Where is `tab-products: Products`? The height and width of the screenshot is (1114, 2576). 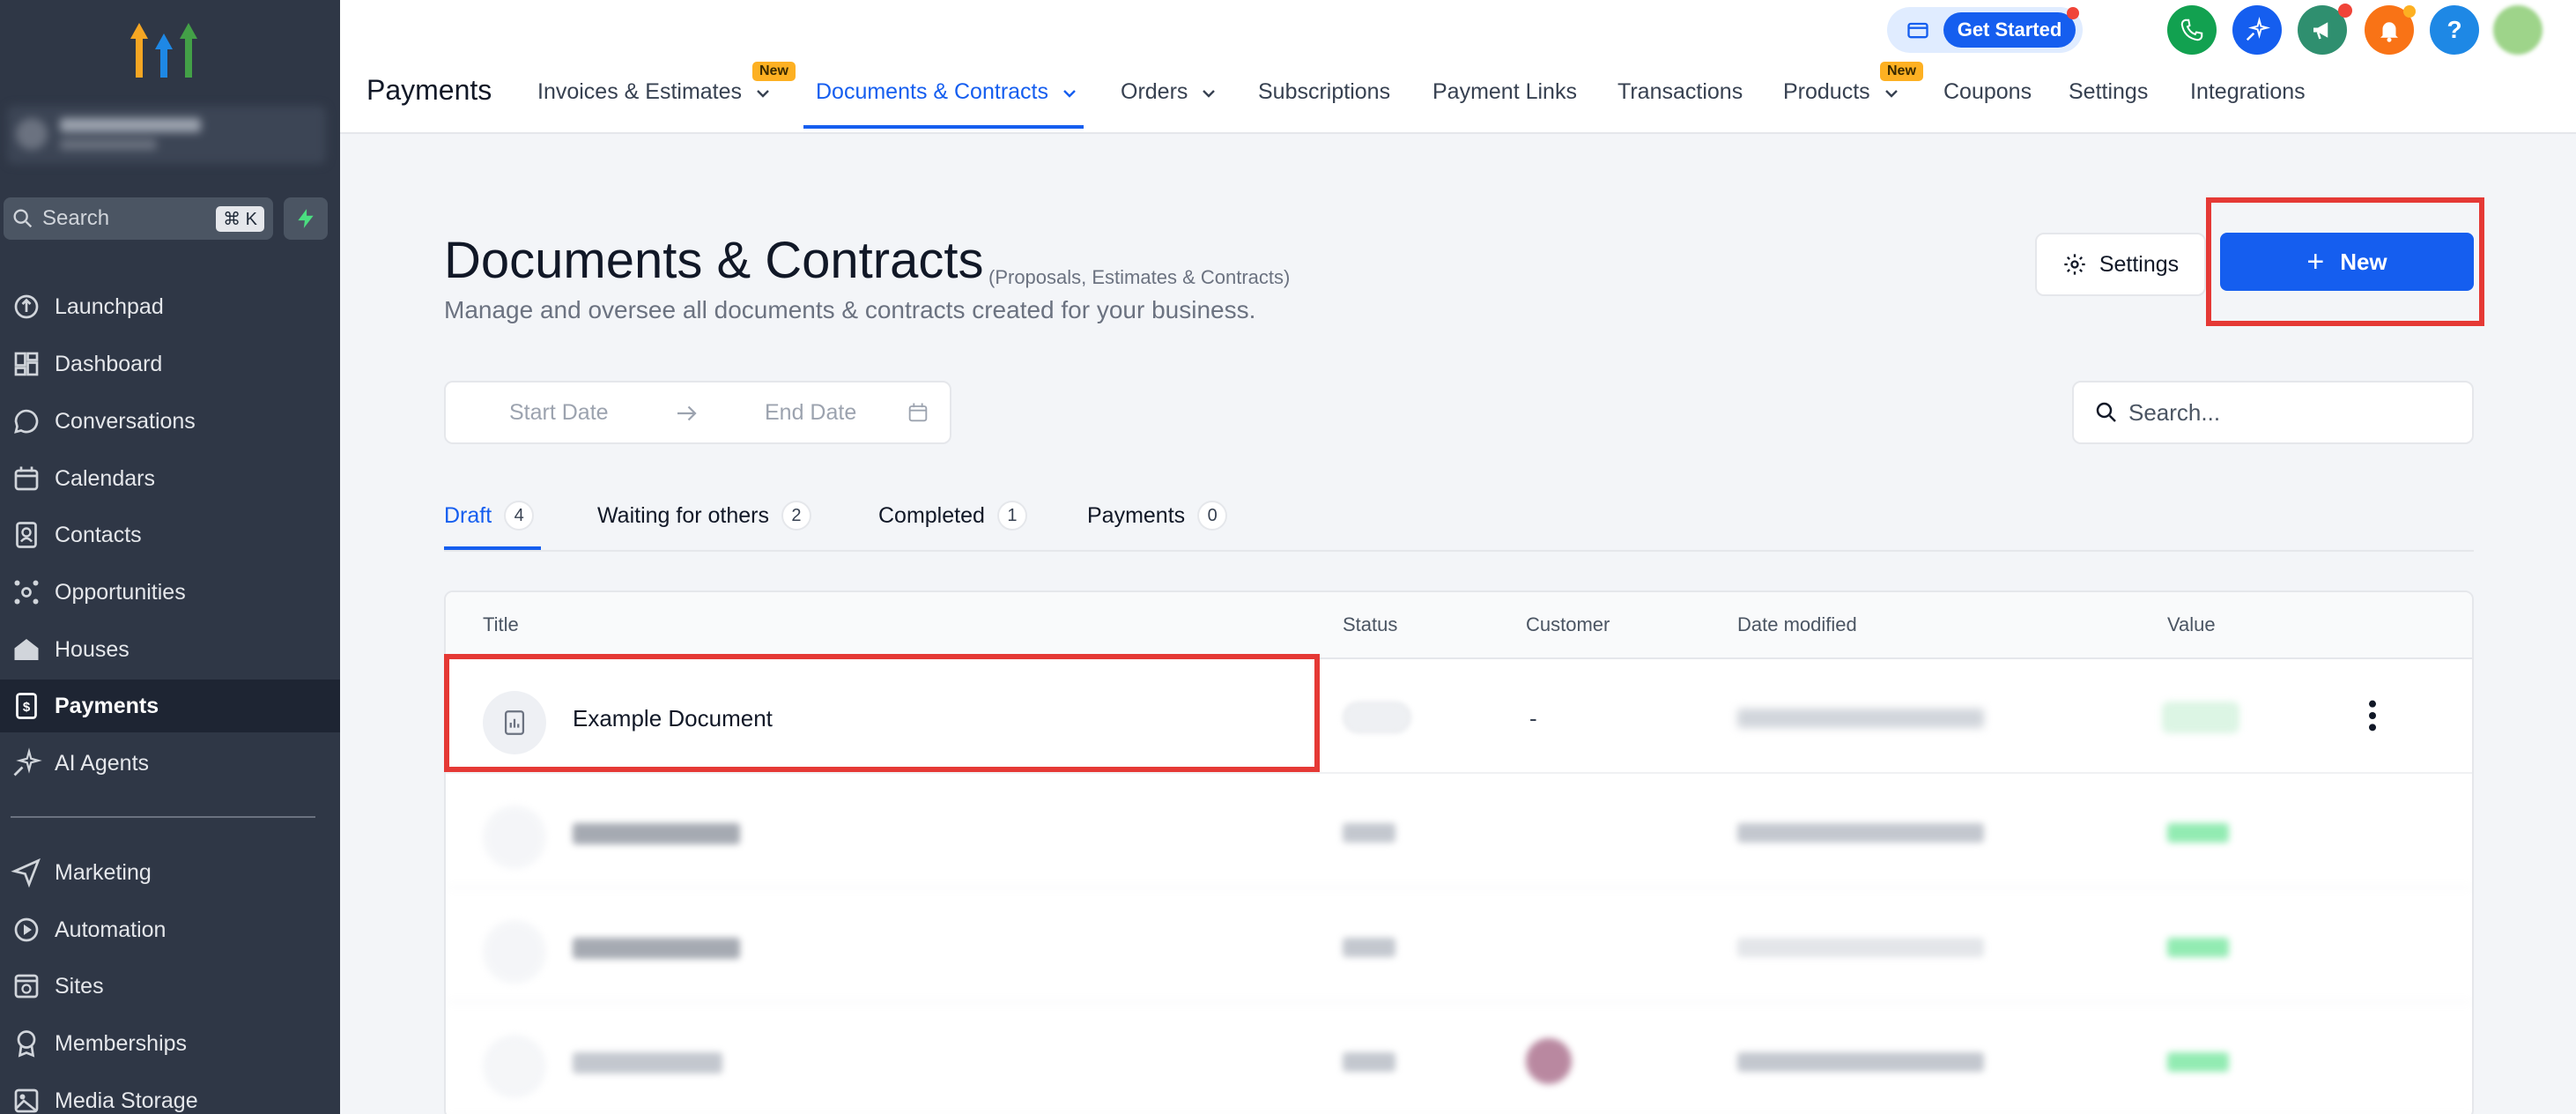
tab-products: Products is located at coordinates (1843, 104).